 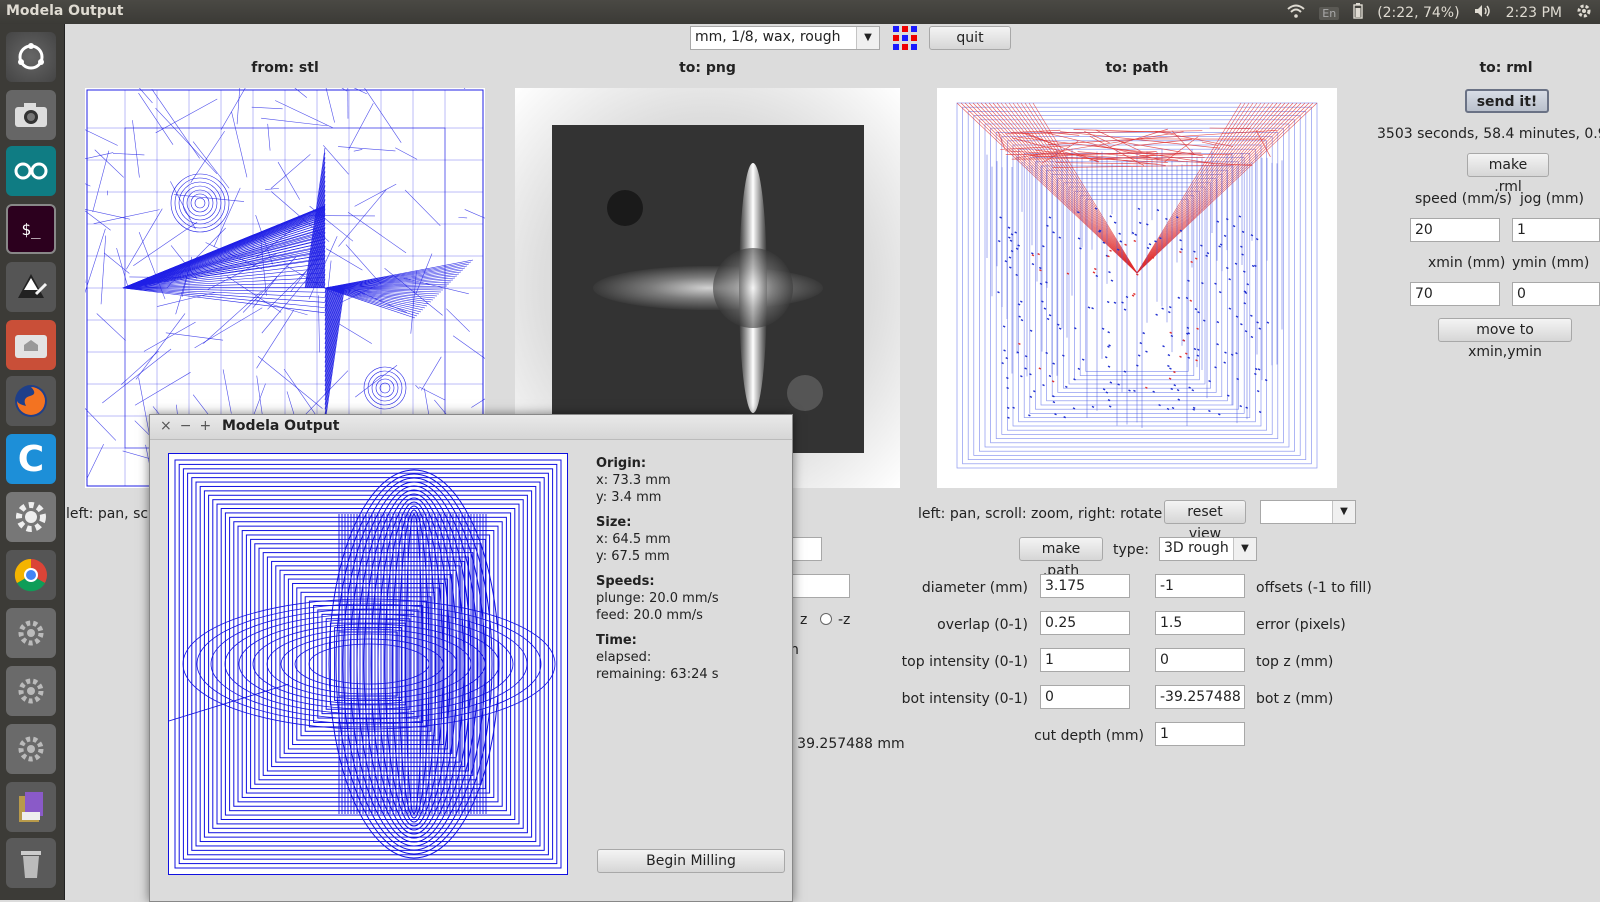 I want to click on make-rml-button: make .rml, so click(x=1508, y=165).